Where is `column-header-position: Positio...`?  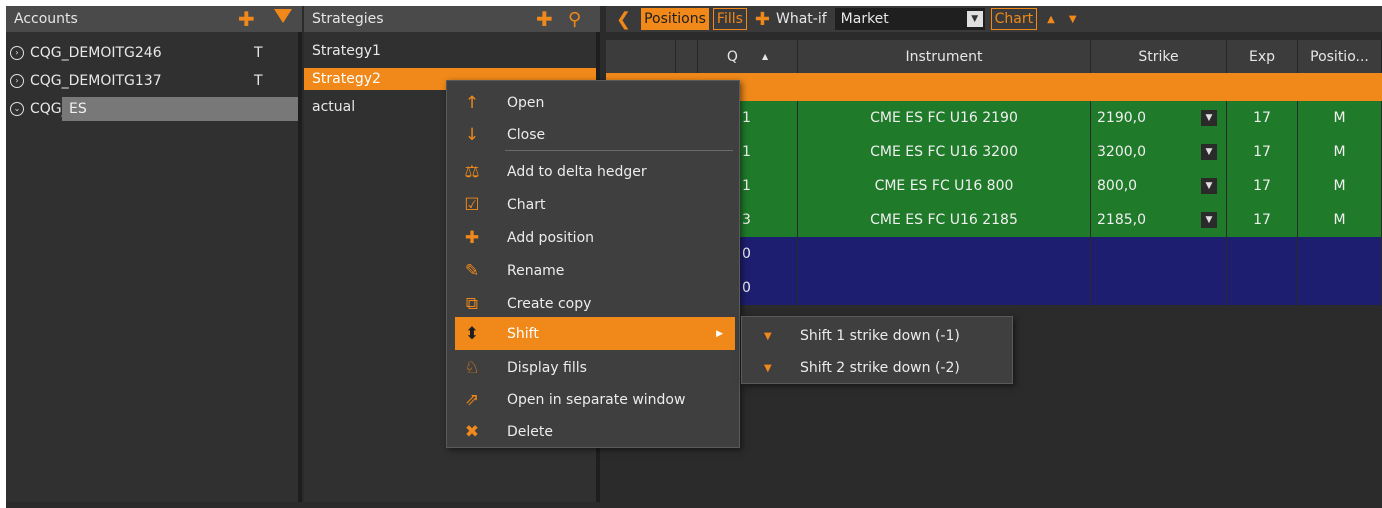
column-header-position: Positio... is located at coordinates (1340, 56).